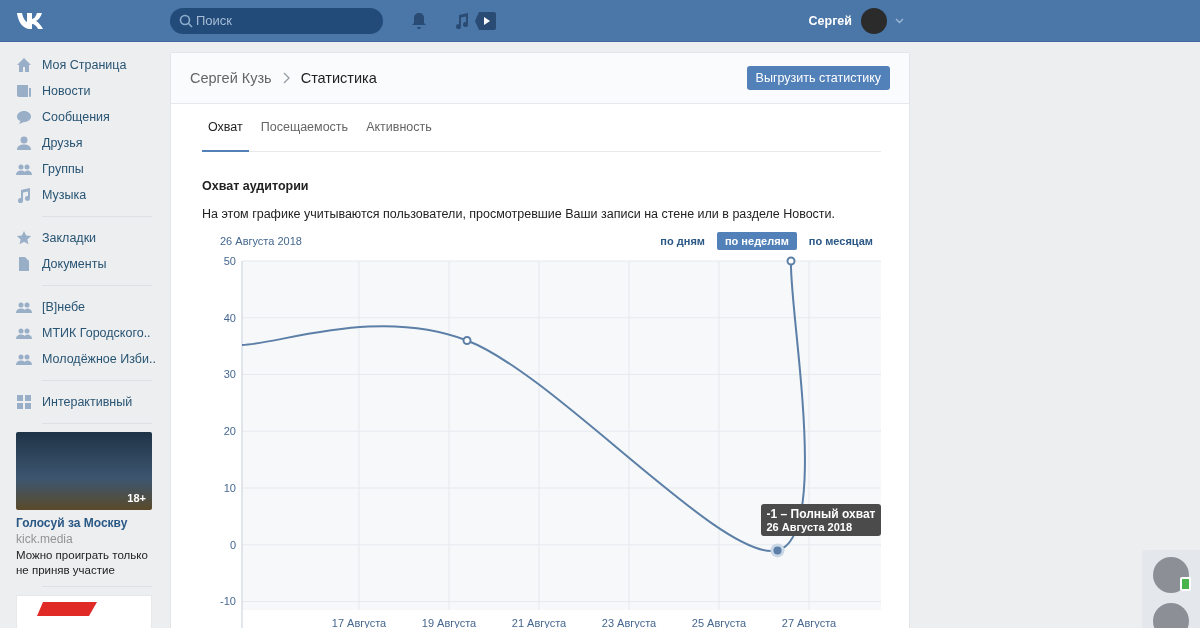 The height and width of the screenshot is (628, 1200). Describe the element at coordinates (84, 523) in the screenshot. I see `ad-title: Голосуй за Москву` at that location.